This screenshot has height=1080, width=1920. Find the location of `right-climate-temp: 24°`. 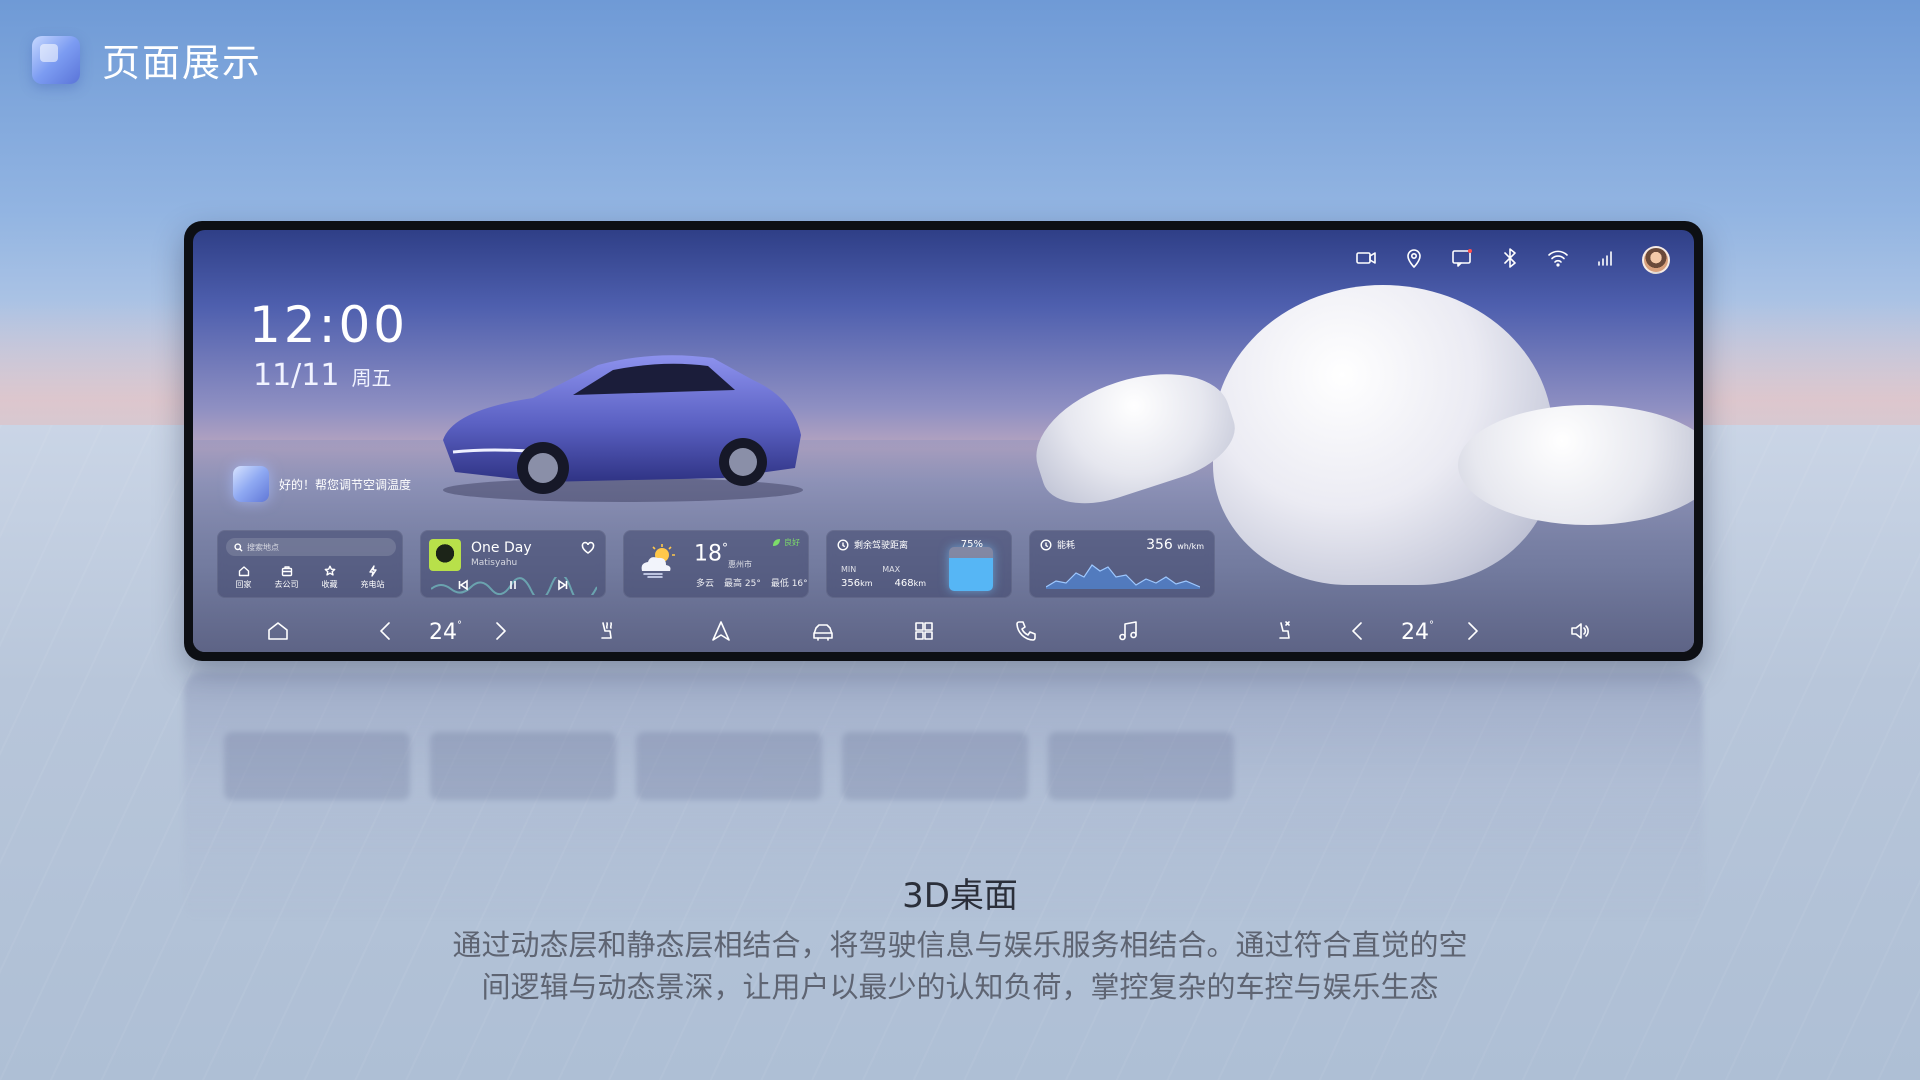

right-climate-temp: 24° is located at coordinates (1417, 632).